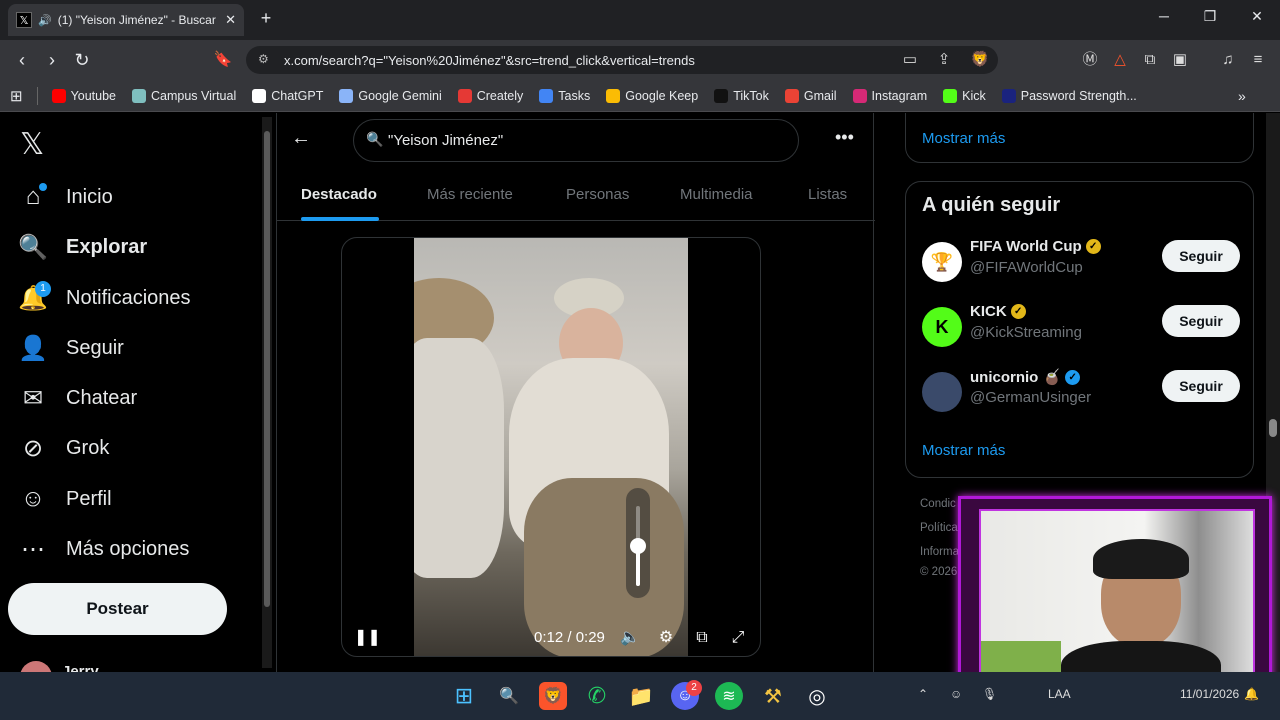 The height and width of the screenshot is (720, 1280). I want to click on sidebar-item-grok: ⊘ Grok, so click(63, 448).